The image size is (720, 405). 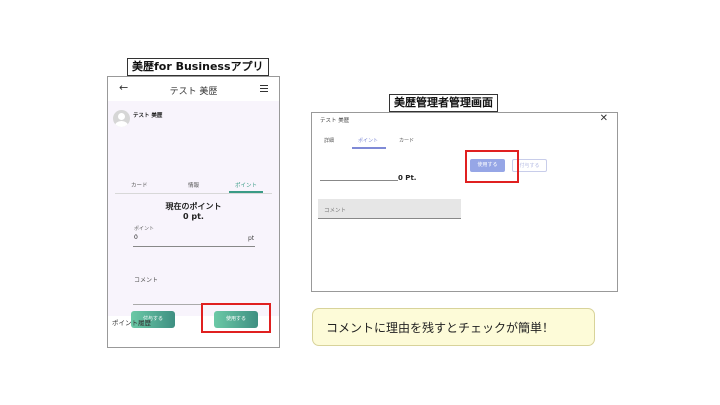 I want to click on tab-detail: 詳細, so click(x=329, y=140).